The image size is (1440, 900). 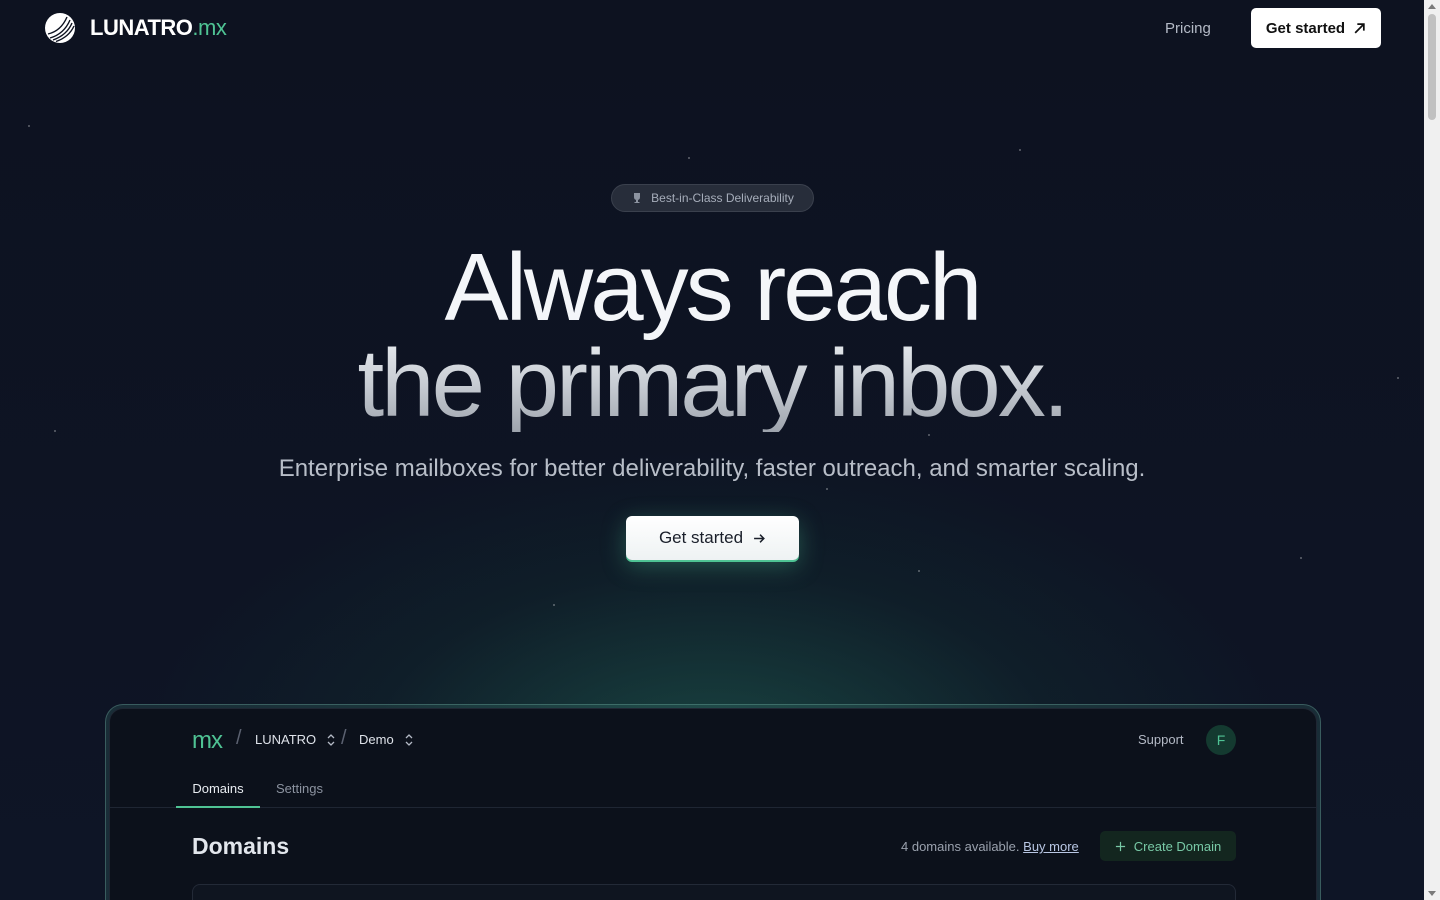 I want to click on brand-name: LUNATRO.mx, so click(x=158, y=27).